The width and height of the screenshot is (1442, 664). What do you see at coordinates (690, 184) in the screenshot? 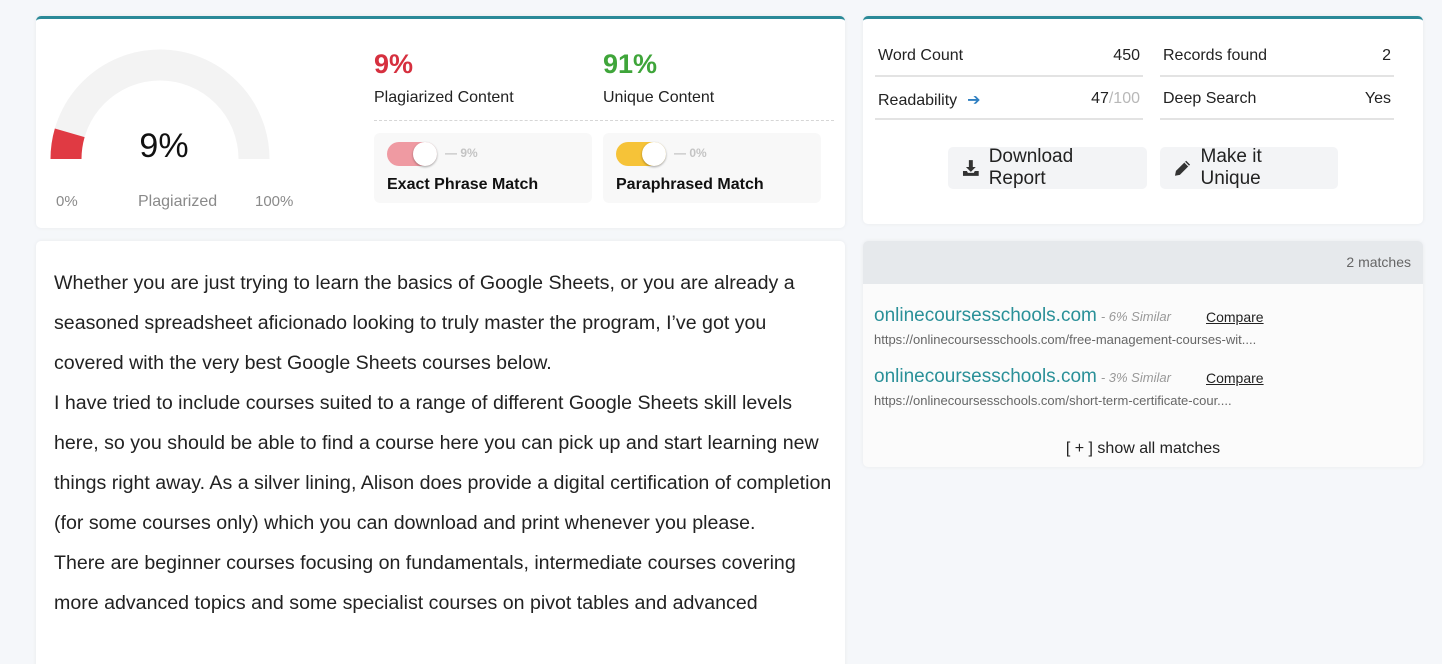
I see `paraphrased-label: Paraphrased Match` at bounding box center [690, 184].